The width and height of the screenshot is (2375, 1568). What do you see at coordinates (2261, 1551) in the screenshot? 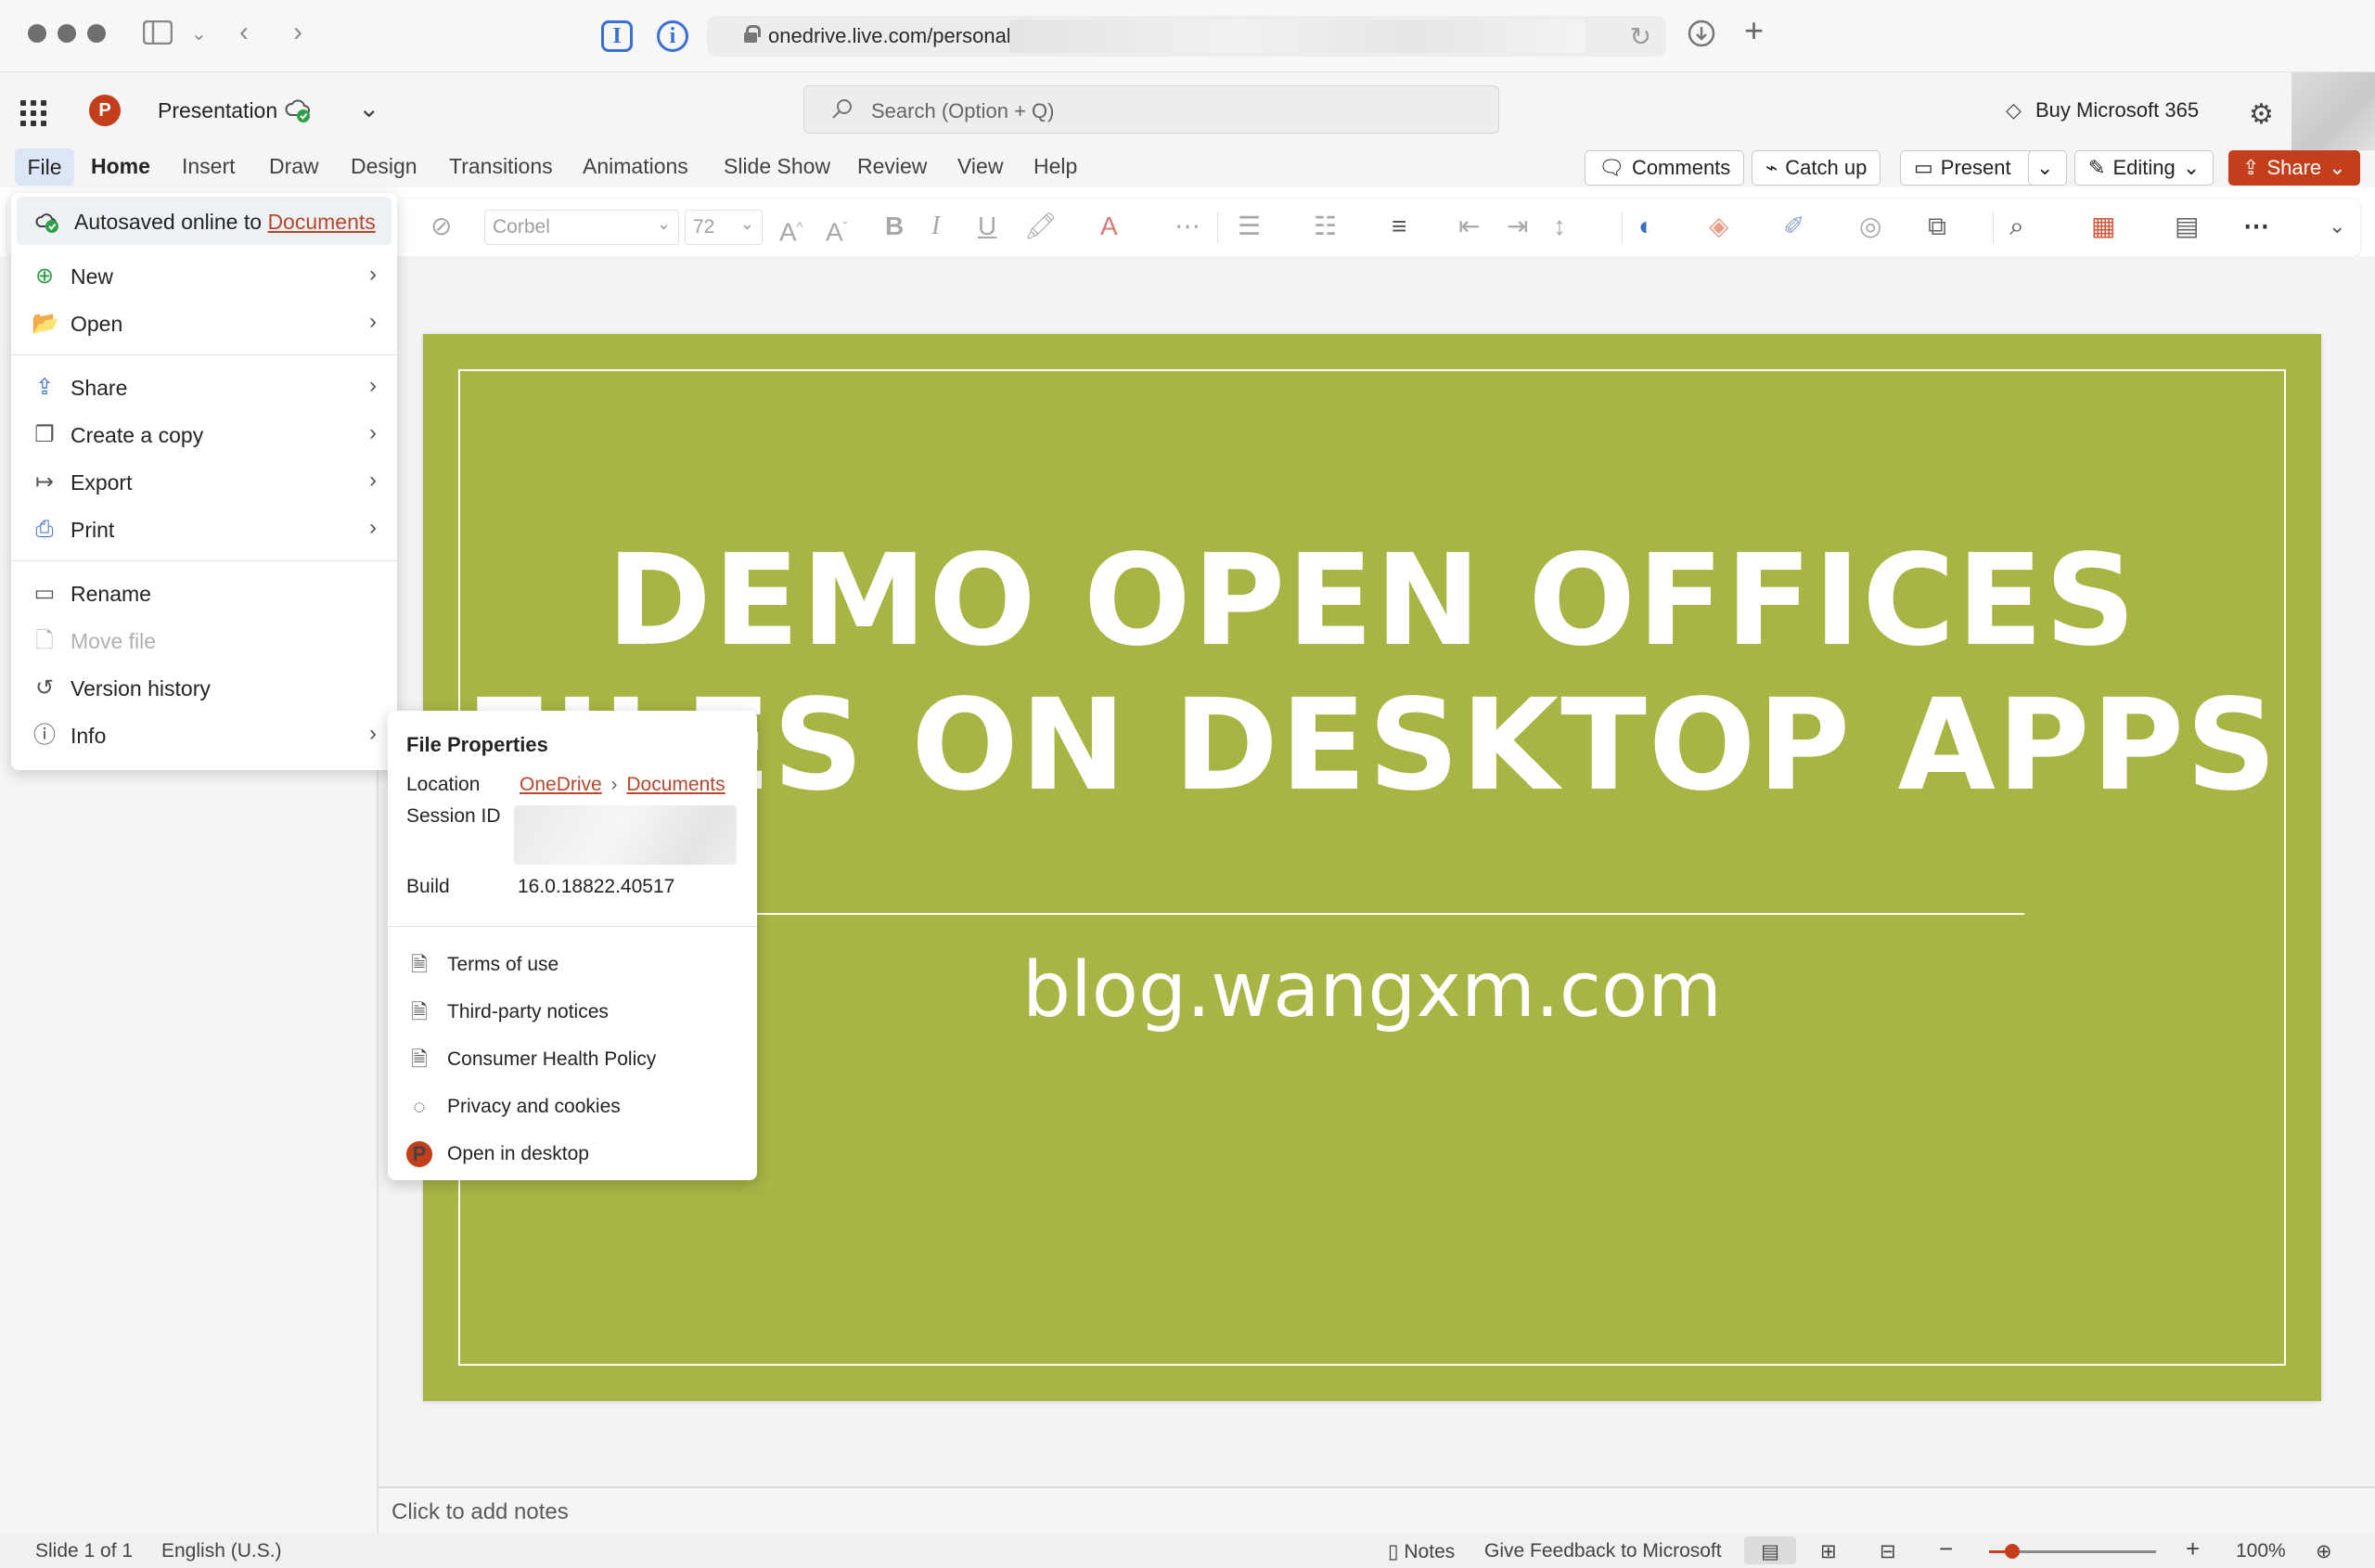
I see `zoom-level: 100%` at bounding box center [2261, 1551].